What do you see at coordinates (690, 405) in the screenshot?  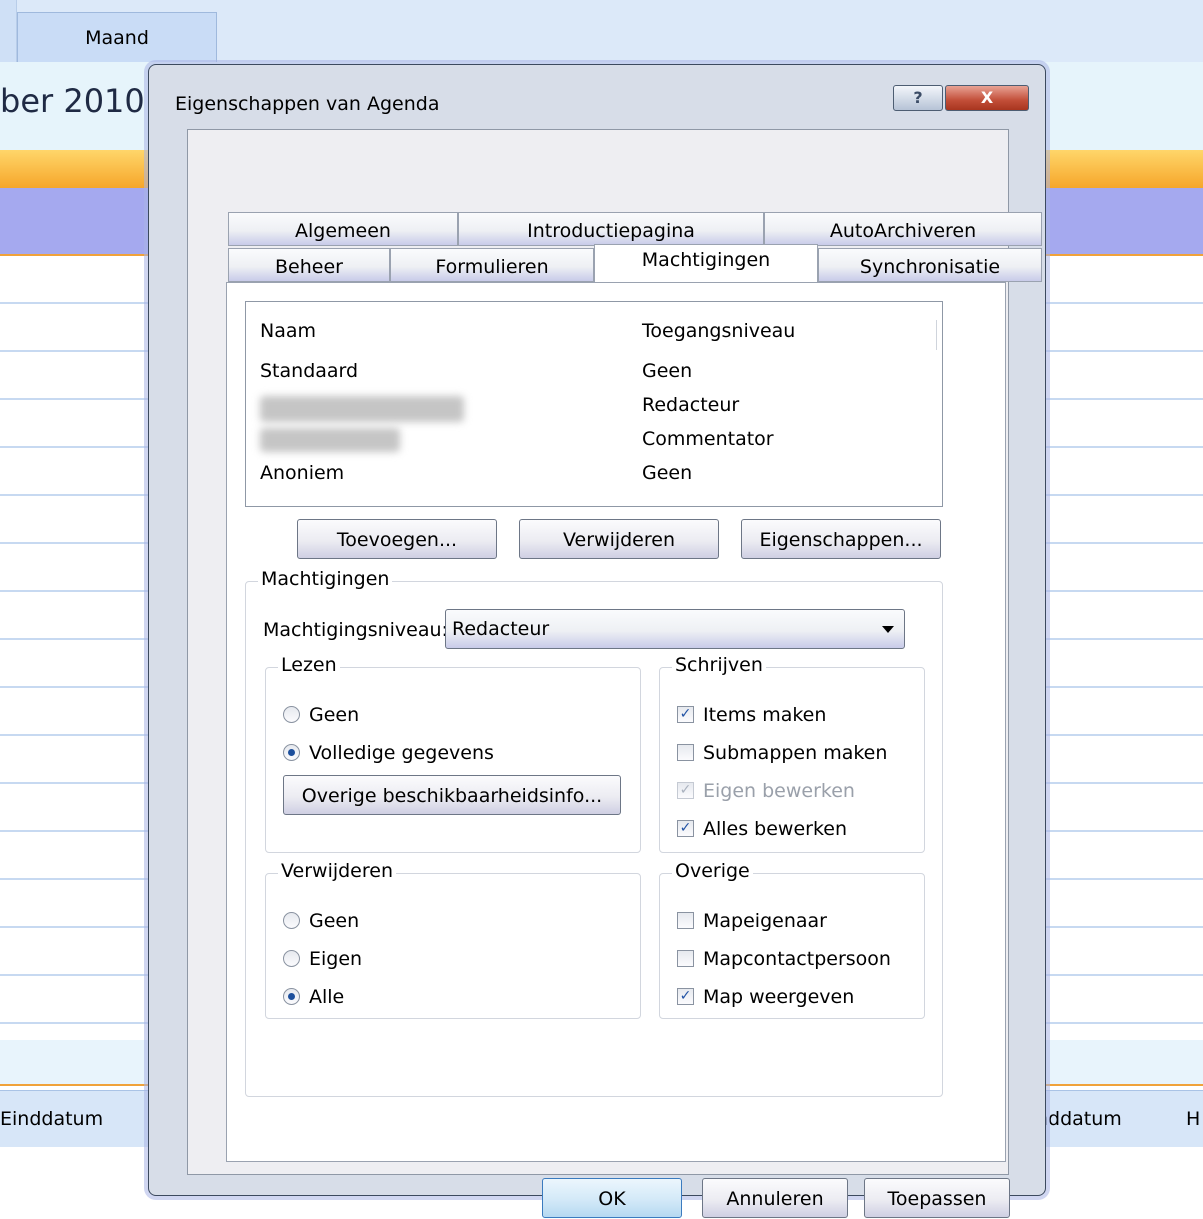 I see `list-row-level: Redacteur` at bounding box center [690, 405].